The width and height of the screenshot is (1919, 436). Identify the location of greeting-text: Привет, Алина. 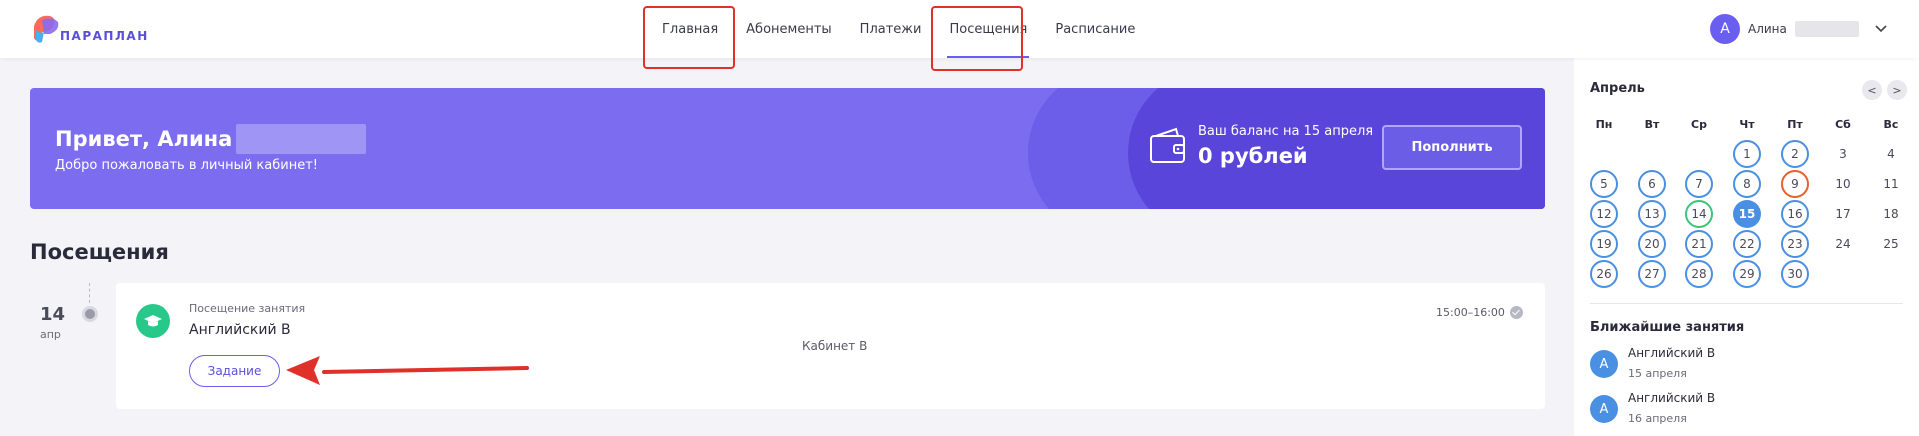
(144, 139).